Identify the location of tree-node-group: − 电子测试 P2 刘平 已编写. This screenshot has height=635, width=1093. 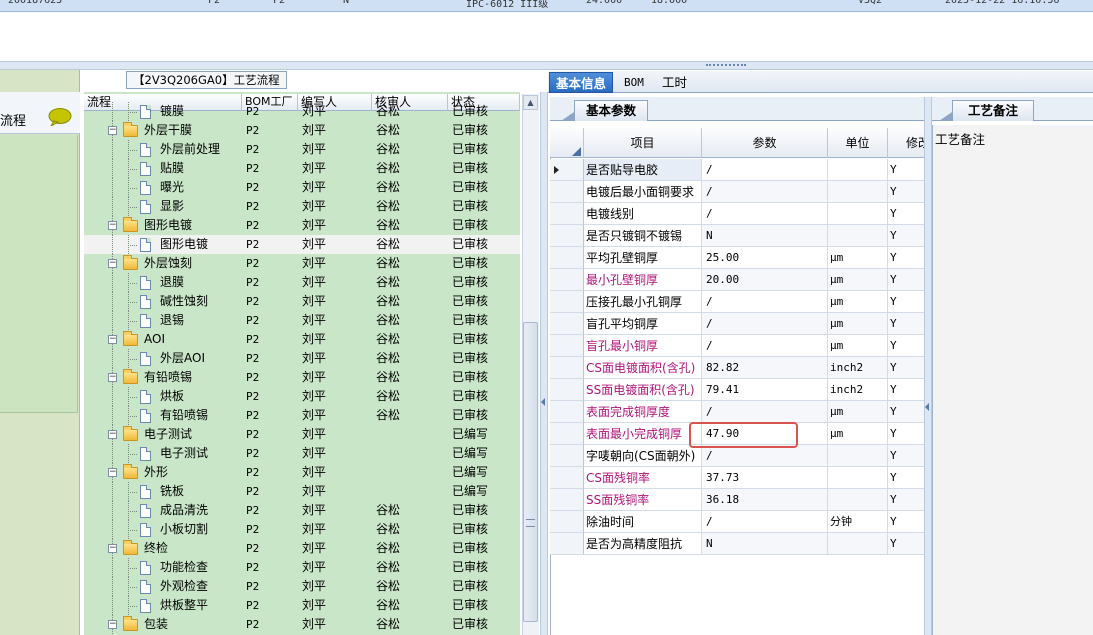
(302, 434).